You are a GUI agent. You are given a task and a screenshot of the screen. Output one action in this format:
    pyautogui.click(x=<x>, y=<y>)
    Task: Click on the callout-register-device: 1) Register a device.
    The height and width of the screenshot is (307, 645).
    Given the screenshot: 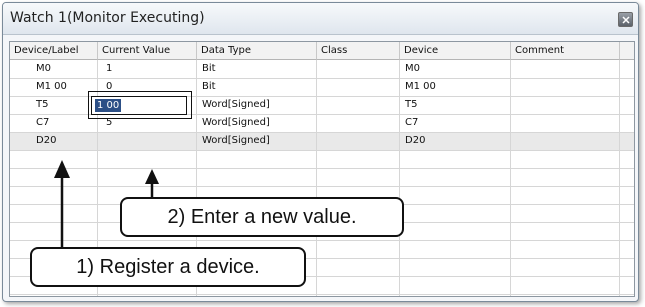 What is the action you would take?
    pyautogui.click(x=168, y=267)
    